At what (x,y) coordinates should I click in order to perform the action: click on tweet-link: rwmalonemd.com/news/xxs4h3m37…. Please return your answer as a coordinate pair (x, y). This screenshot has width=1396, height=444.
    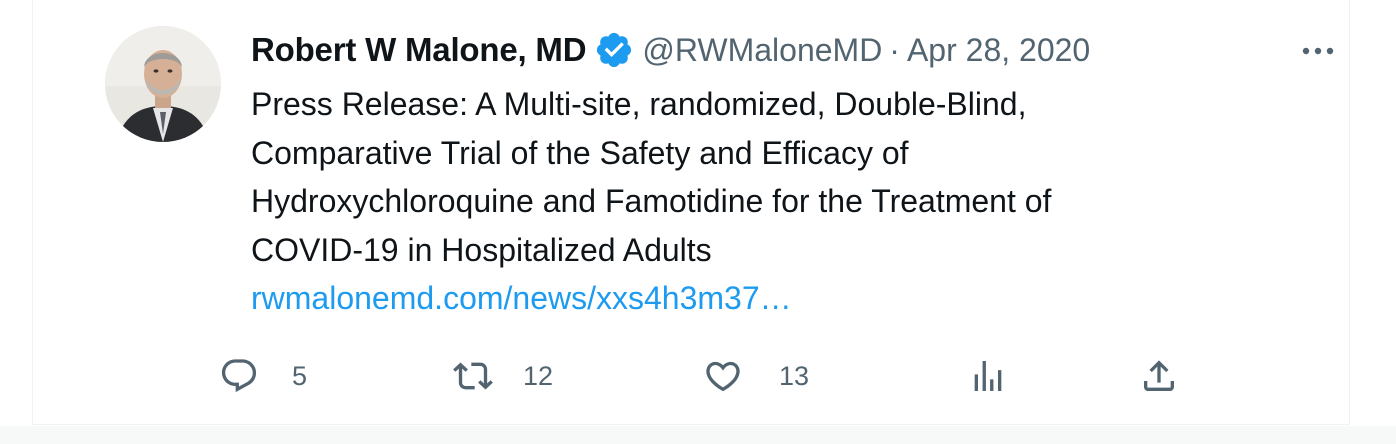
    Looking at the image, I should click on (781, 298).